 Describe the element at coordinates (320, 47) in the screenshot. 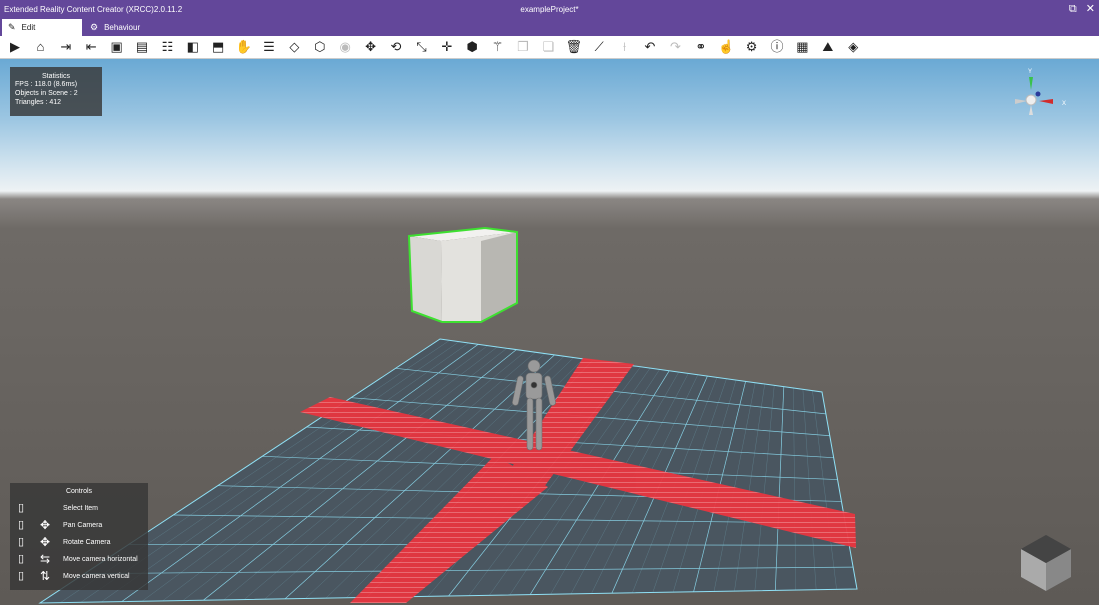

I see `cube-add-icon: ⬡` at that location.